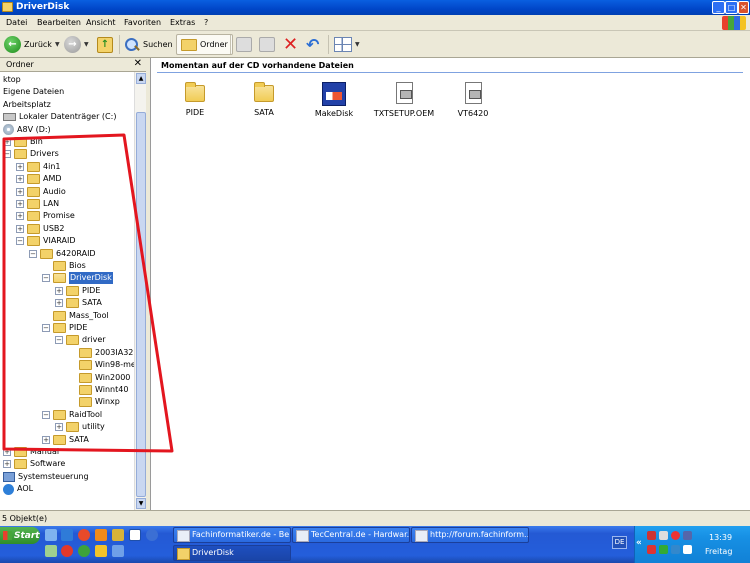 The image size is (750, 563). I want to click on tree-item: Win98-me, so click(101, 365).